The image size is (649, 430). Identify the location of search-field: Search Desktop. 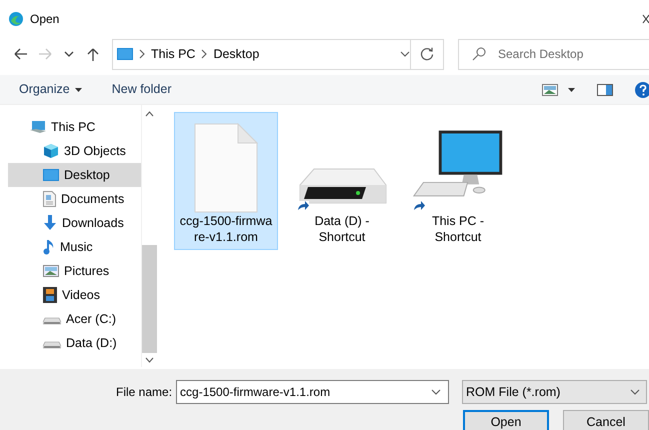
(553, 54).